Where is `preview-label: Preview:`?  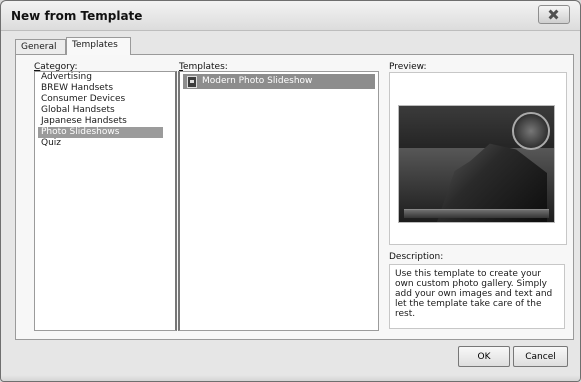 preview-label: Preview: is located at coordinates (408, 67).